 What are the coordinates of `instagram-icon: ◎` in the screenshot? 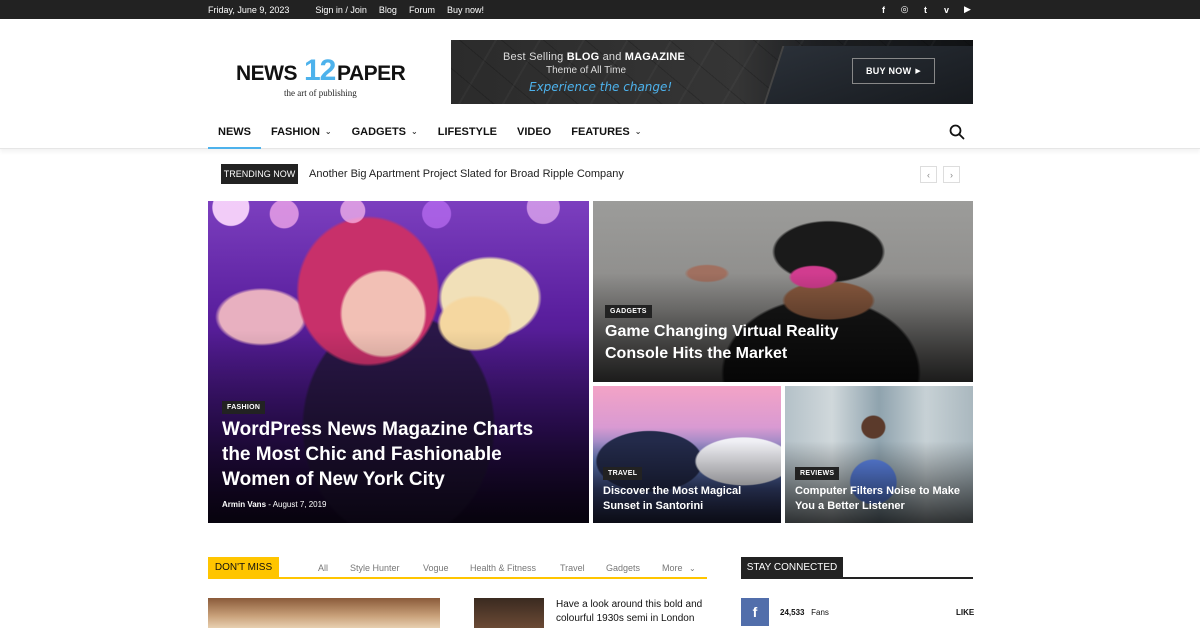 It's located at (904, 9).